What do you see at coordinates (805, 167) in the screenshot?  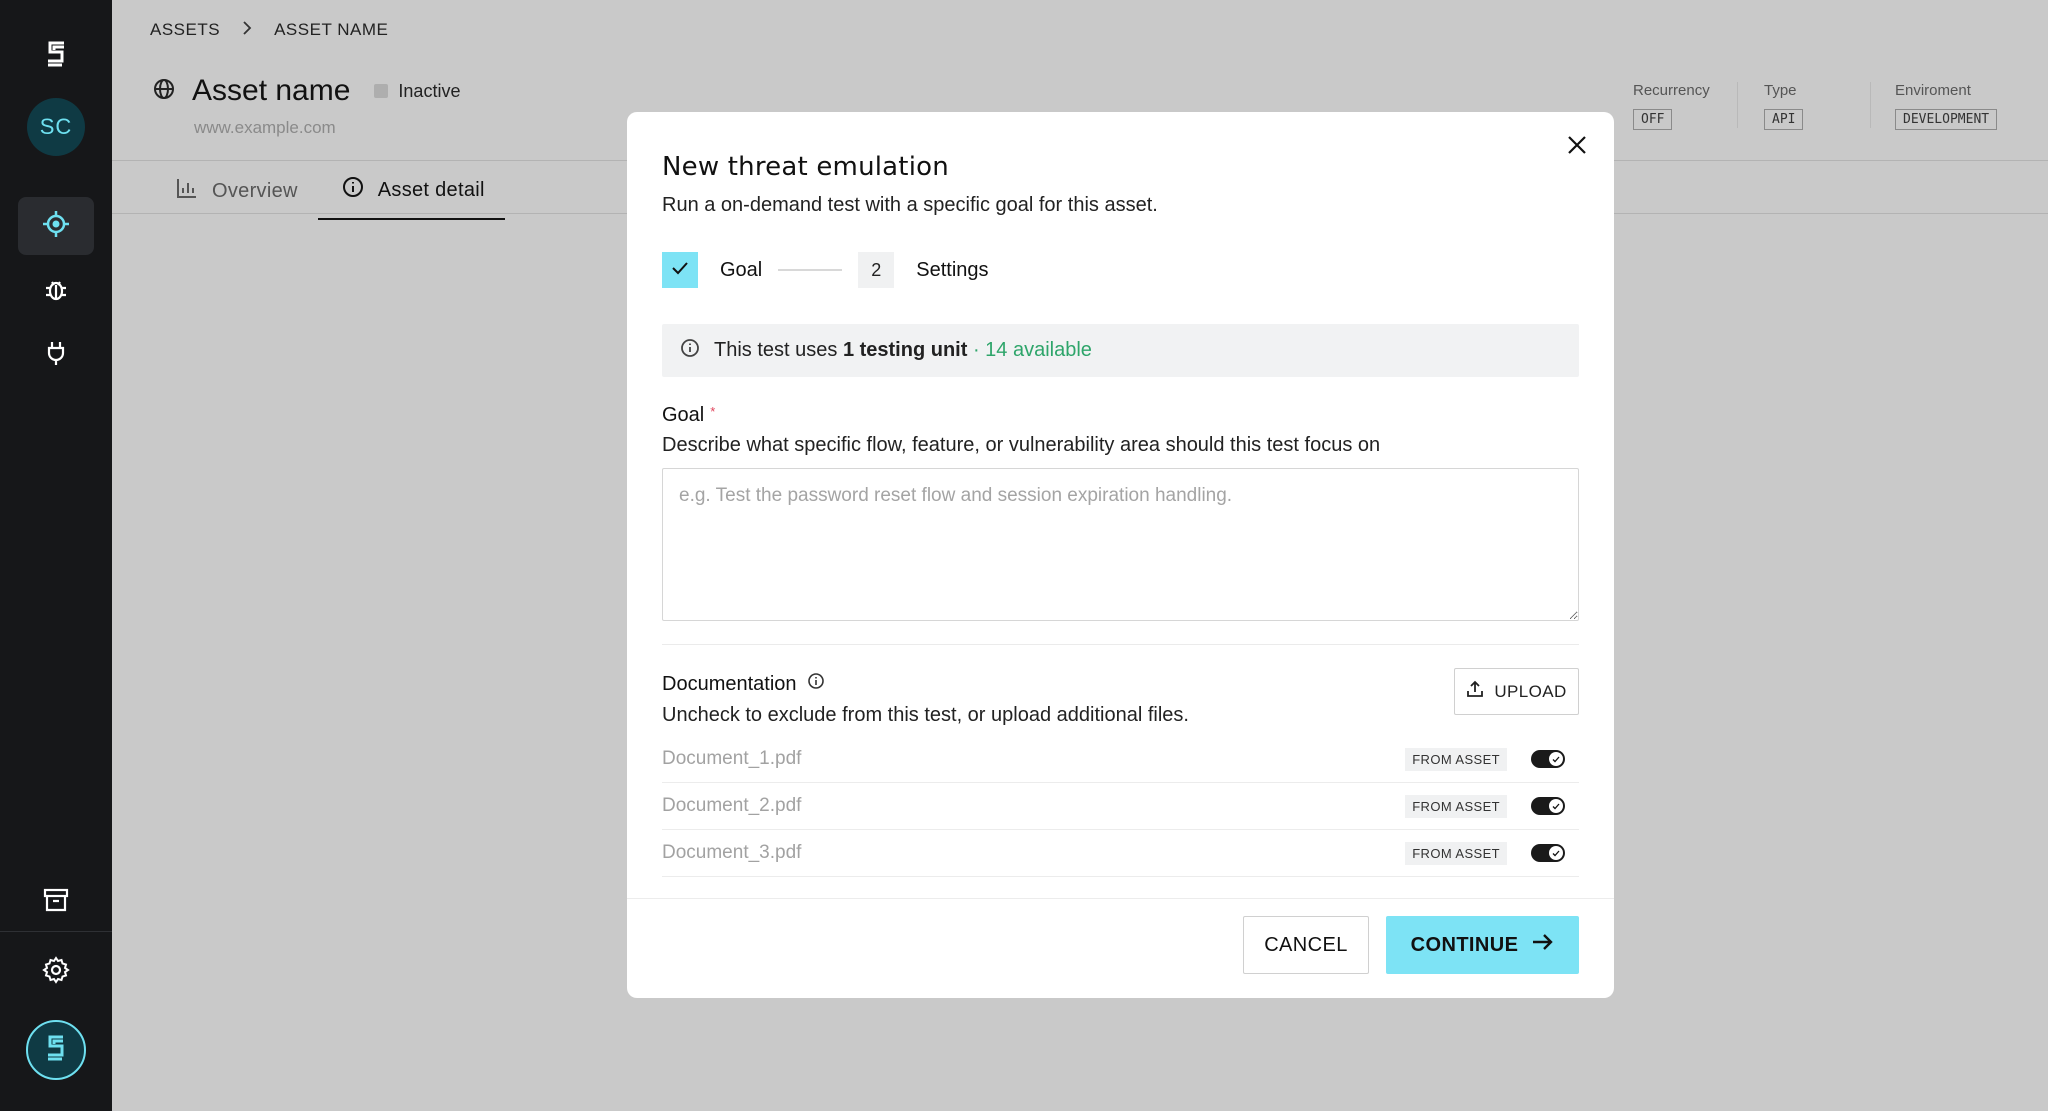 I see `modal-title: New threat emulation` at bounding box center [805, 167].